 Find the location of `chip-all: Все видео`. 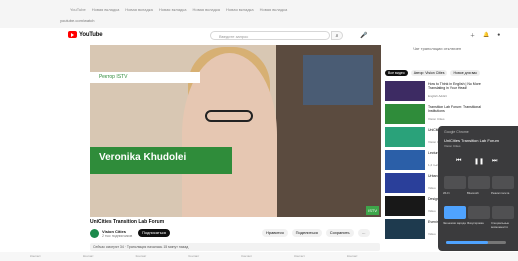

chip-all: Все видео is located at coordinates (396, 73).